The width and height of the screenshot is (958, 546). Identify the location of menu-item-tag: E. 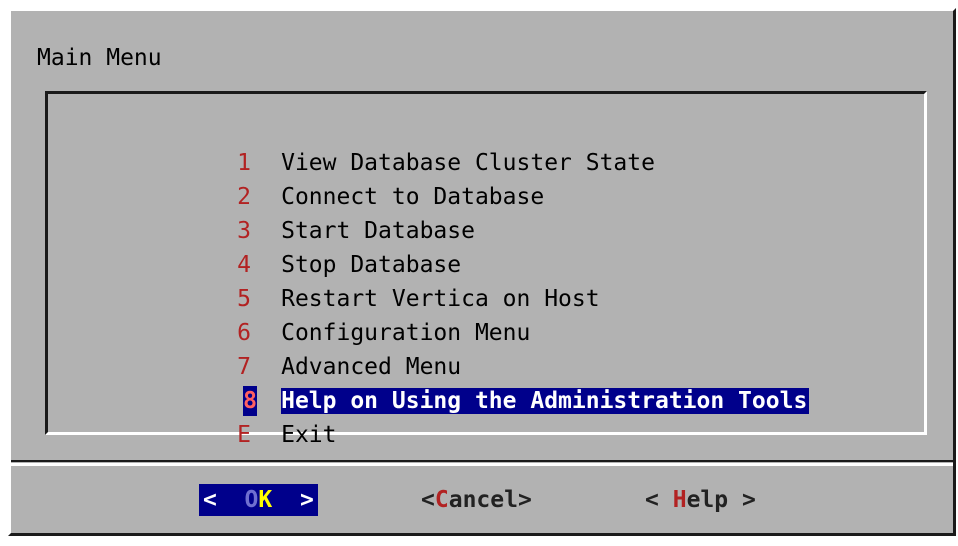
(244, 435).